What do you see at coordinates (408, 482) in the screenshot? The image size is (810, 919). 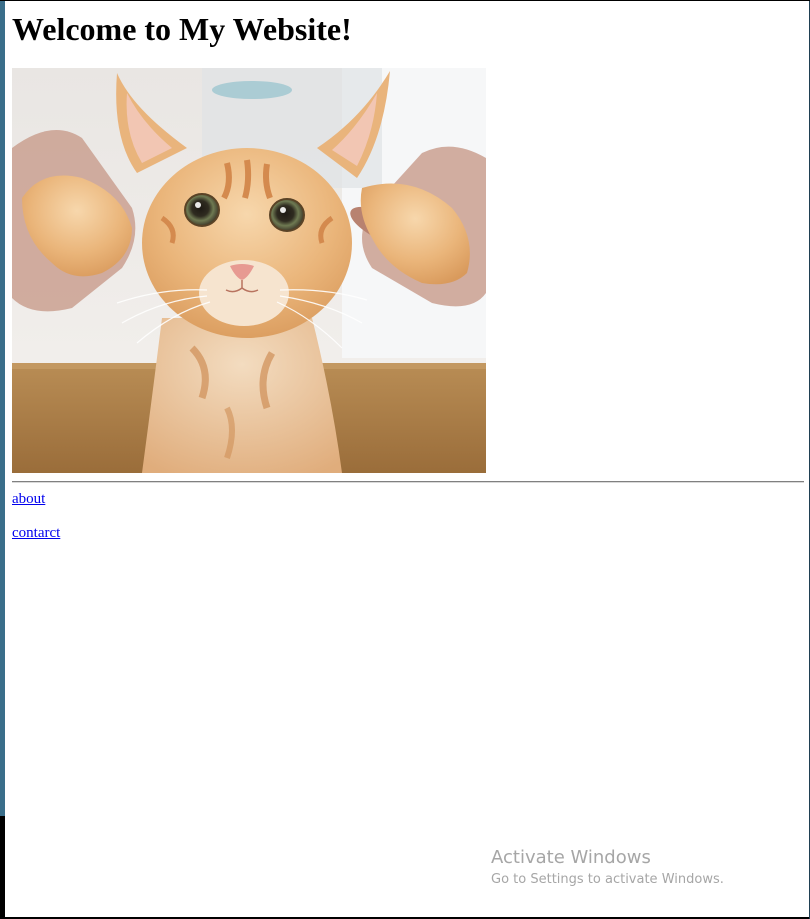 I see `horizontal-divider` at bounding box center [408, 482].